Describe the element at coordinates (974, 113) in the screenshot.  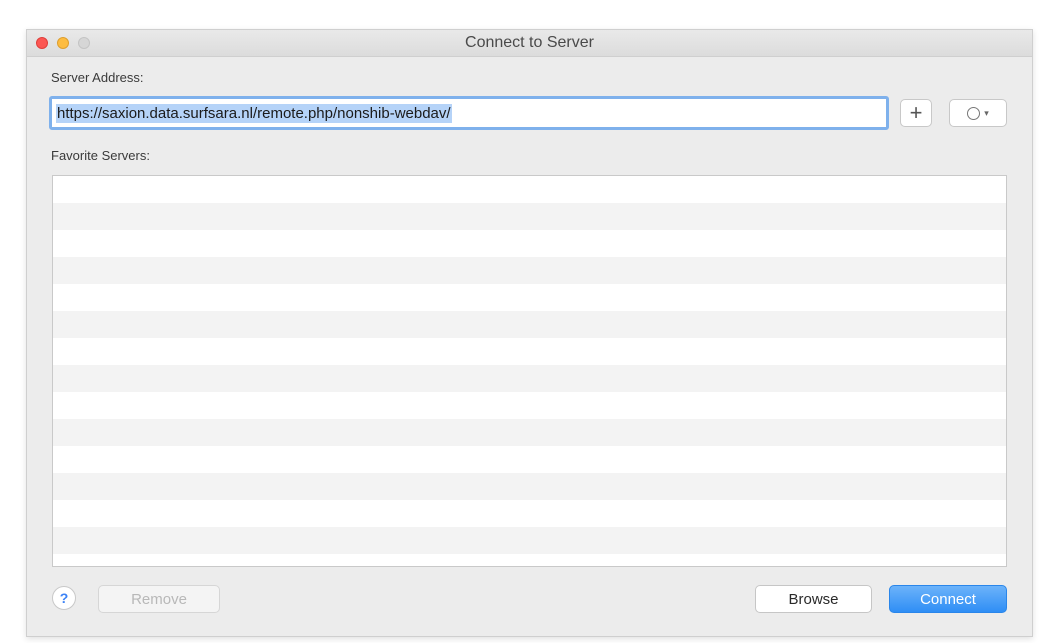
I see `clock-icon` at that location.